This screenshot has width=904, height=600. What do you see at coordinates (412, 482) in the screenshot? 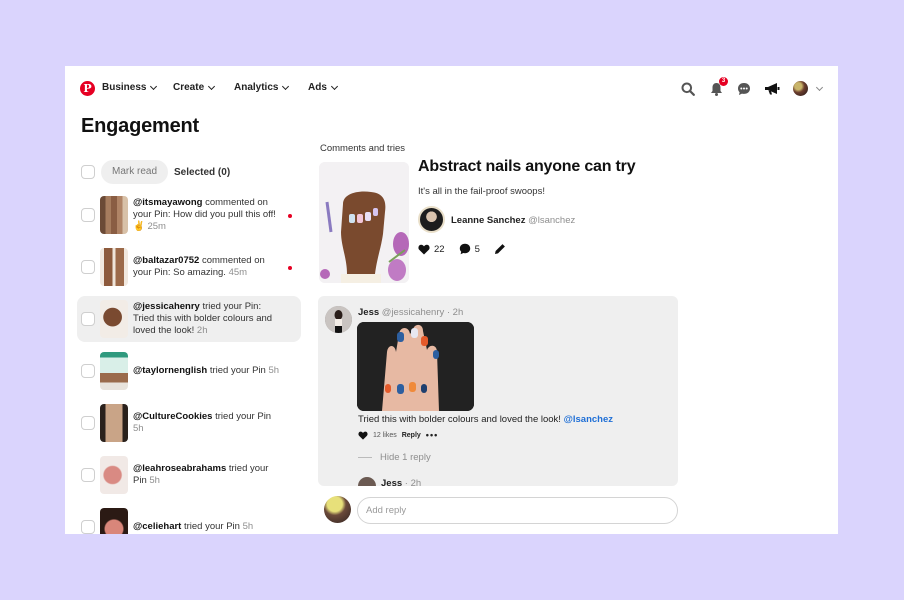
I see `reply-time: · 2h` at bounding box center [412, 482].